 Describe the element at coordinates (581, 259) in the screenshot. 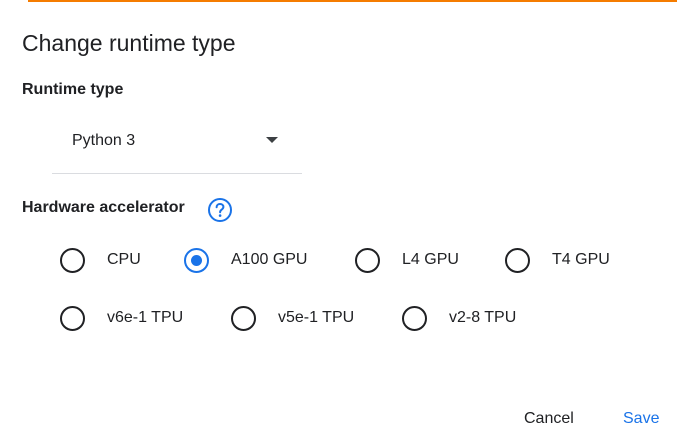

I see `radio-label-t4-gpu: T4 GPU` at that location.